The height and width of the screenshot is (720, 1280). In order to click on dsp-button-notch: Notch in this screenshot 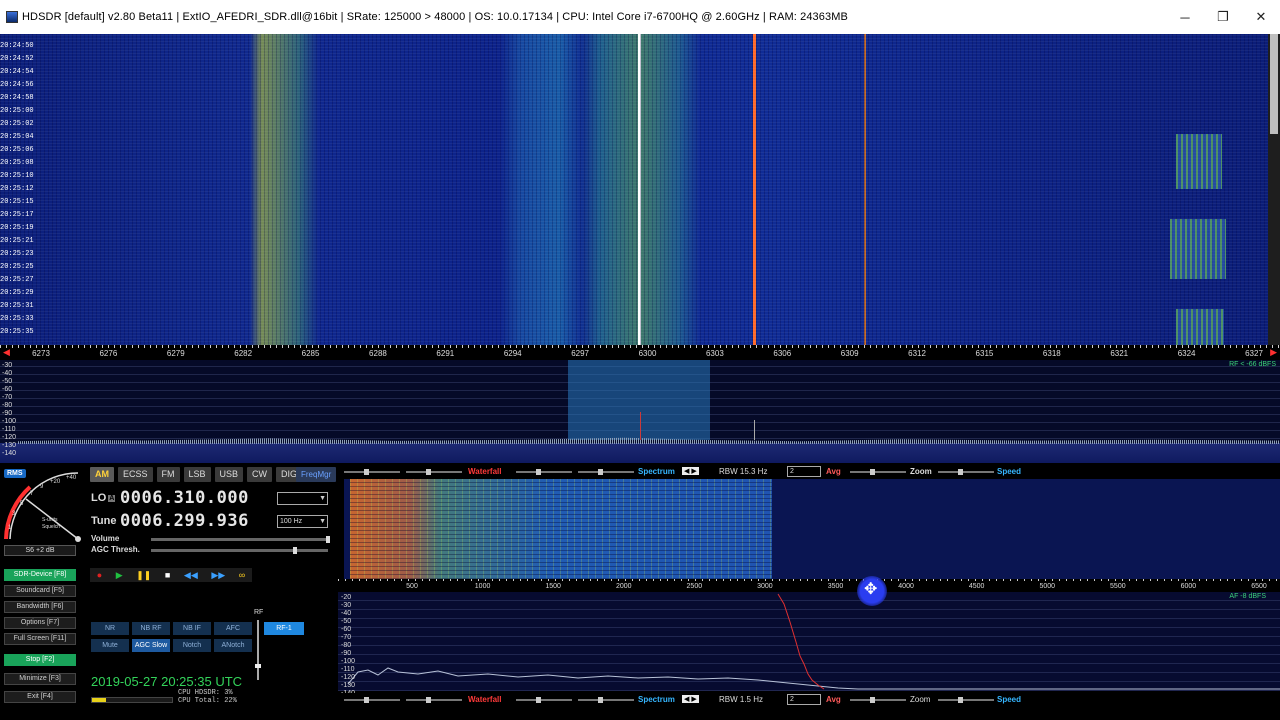, I will do `click(192, 645)`.